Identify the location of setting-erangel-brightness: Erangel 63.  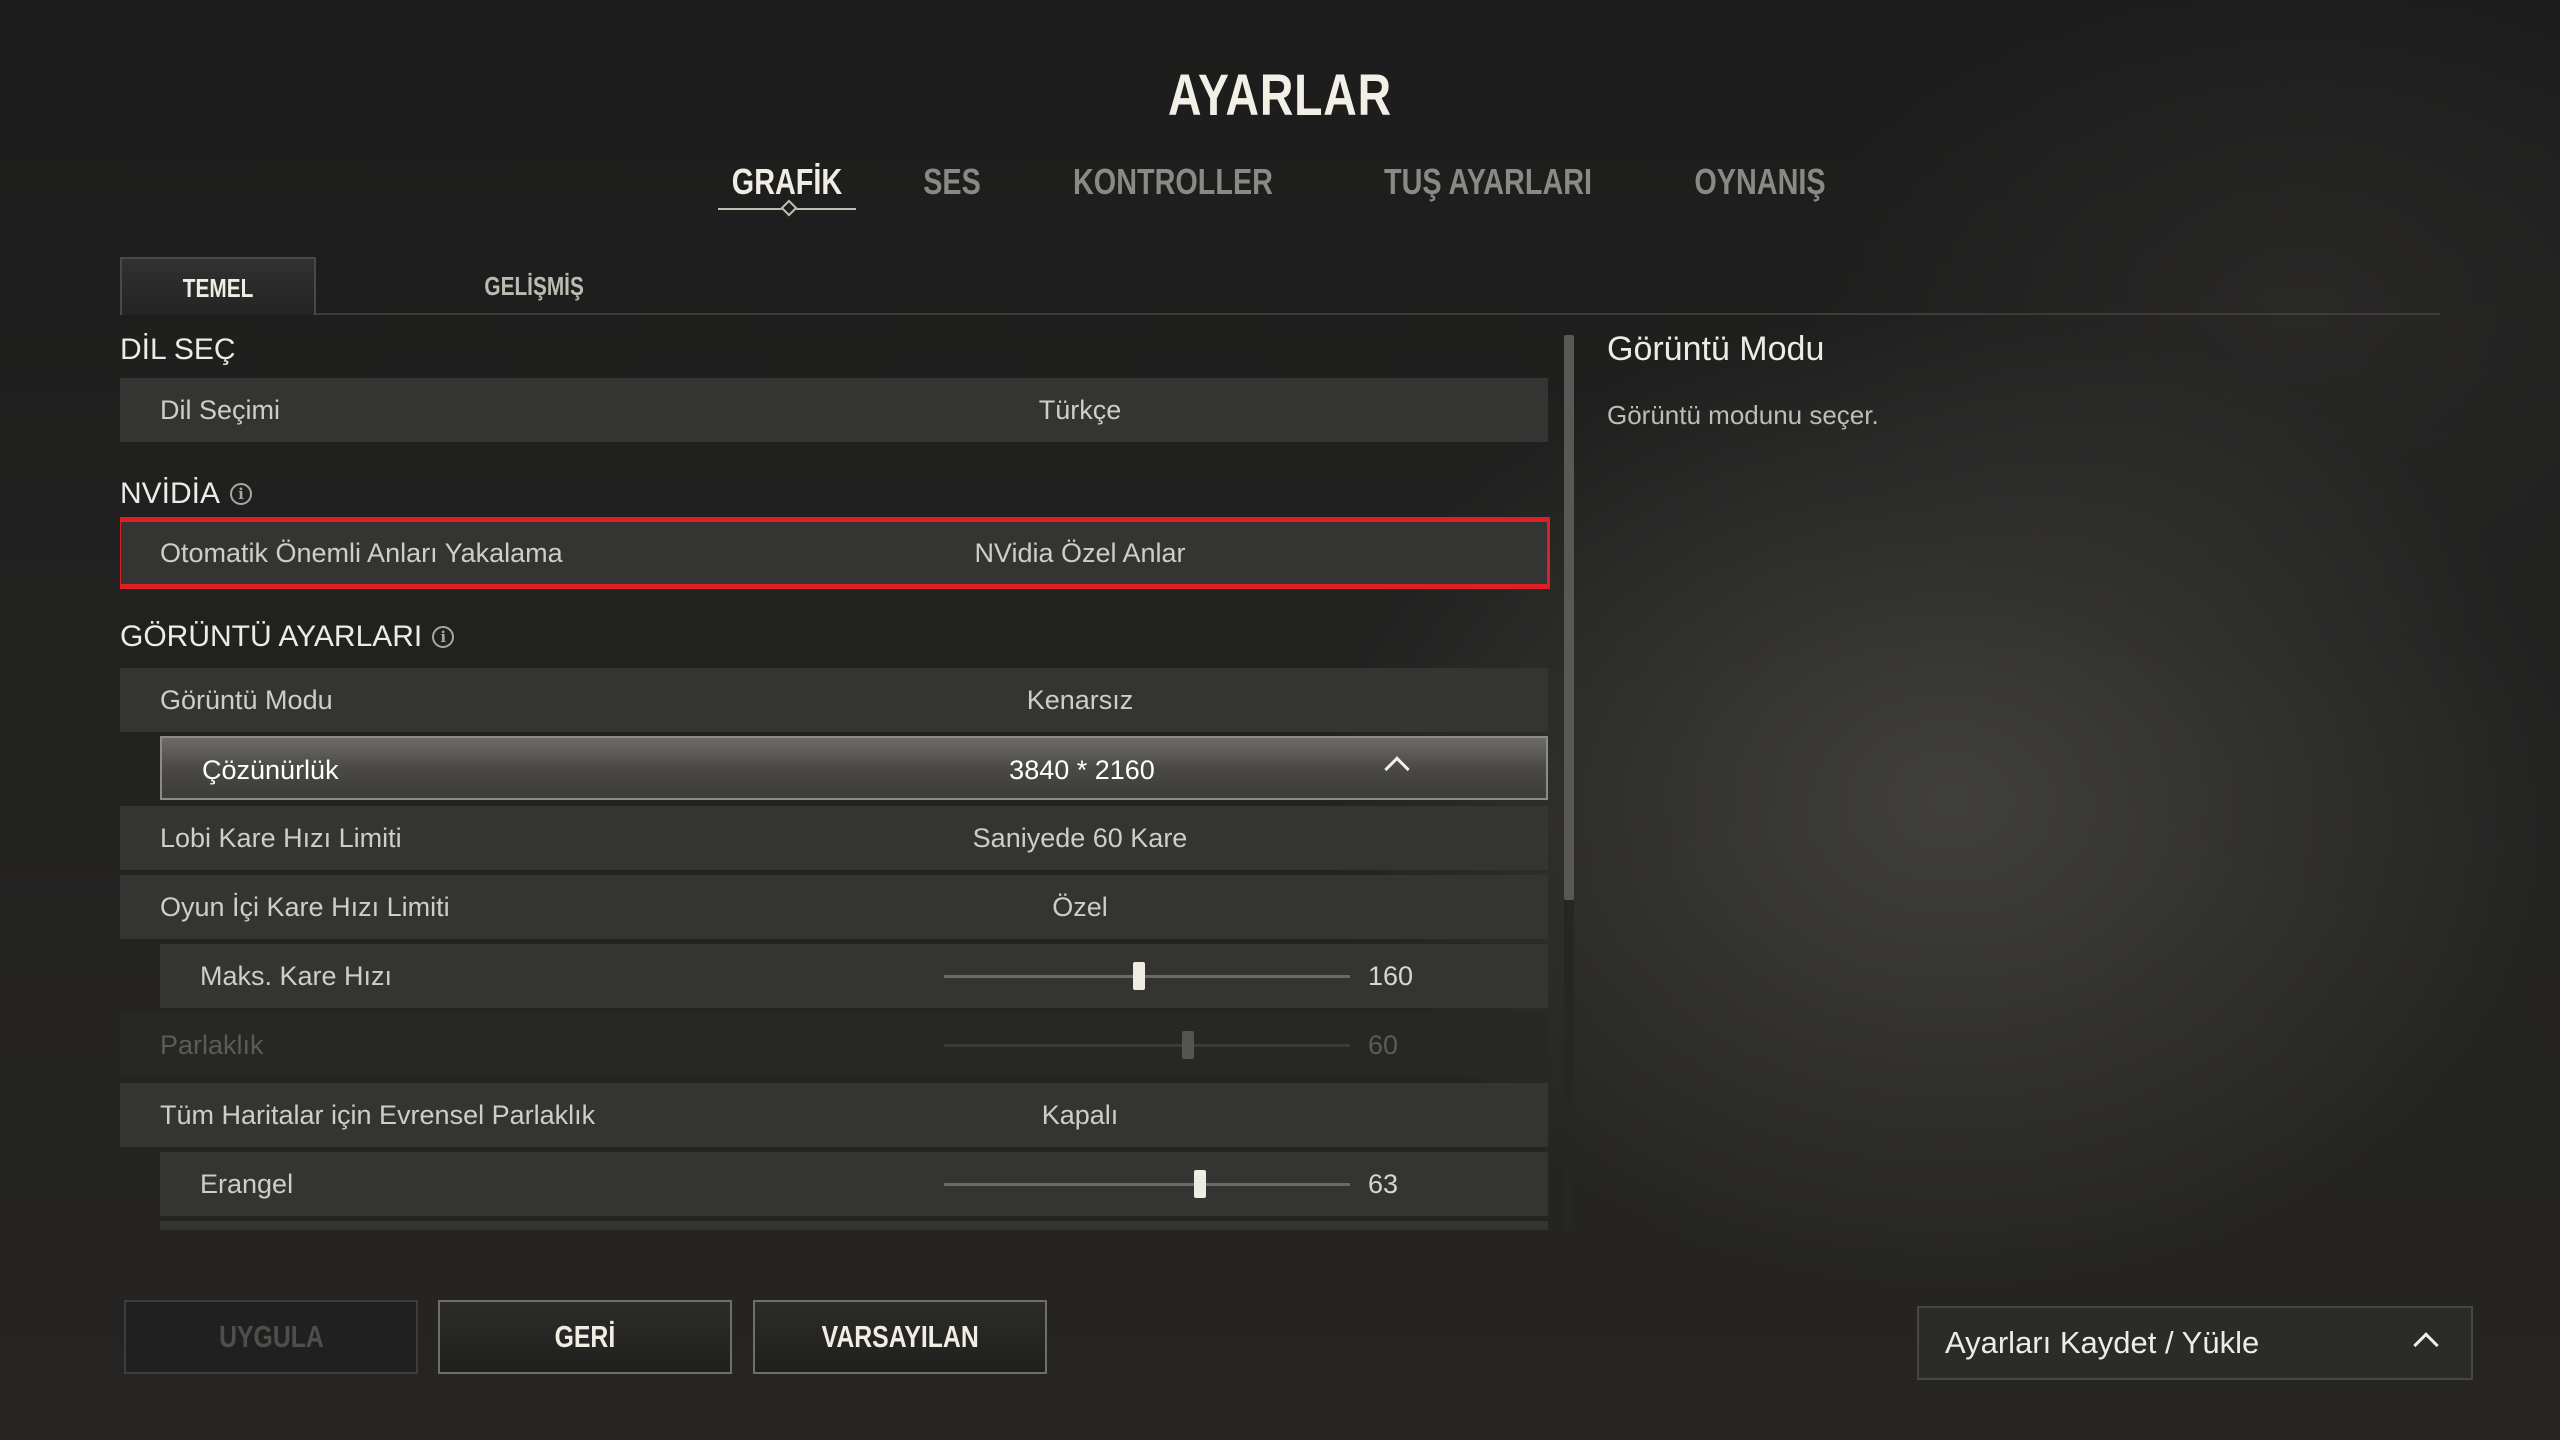
(854, 1184).